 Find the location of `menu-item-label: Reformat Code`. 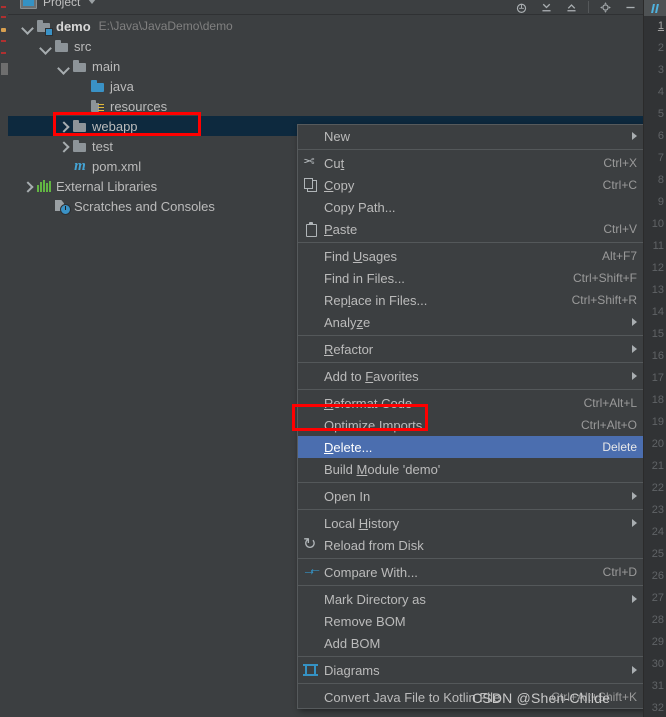

menu-item-label: Reformat Code is located at coordinates (368, 403).